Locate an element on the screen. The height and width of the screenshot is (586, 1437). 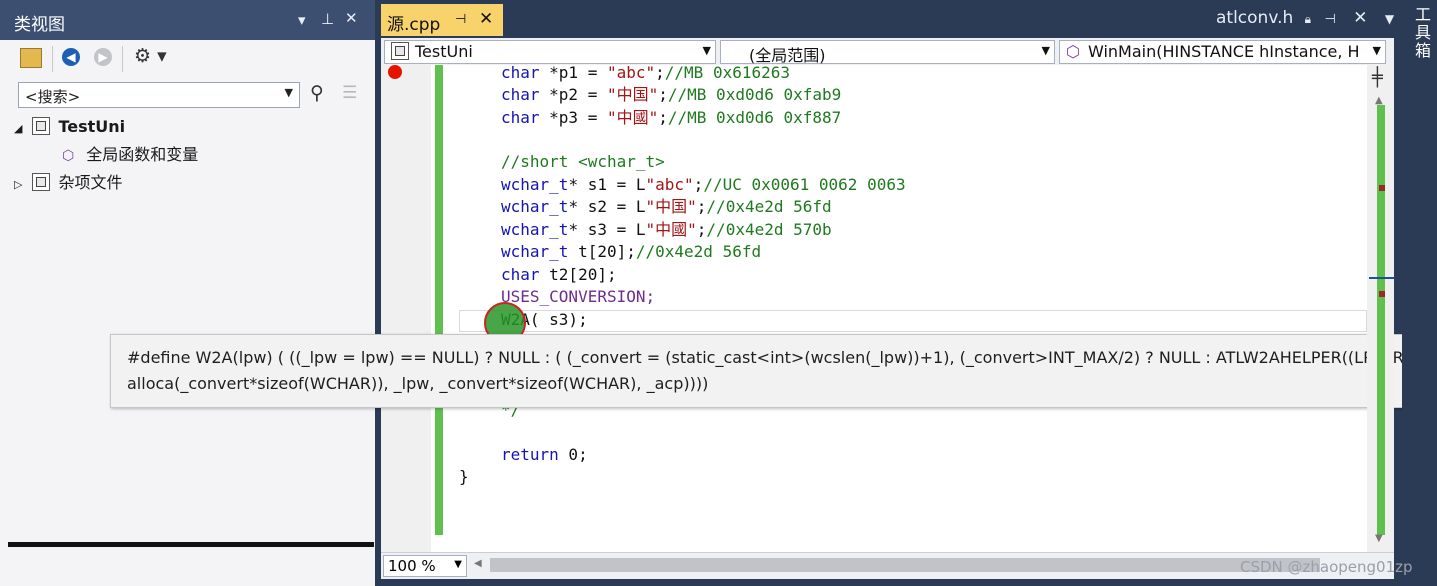
function-icon: ⬡ is located at coordinates (1073, 51).